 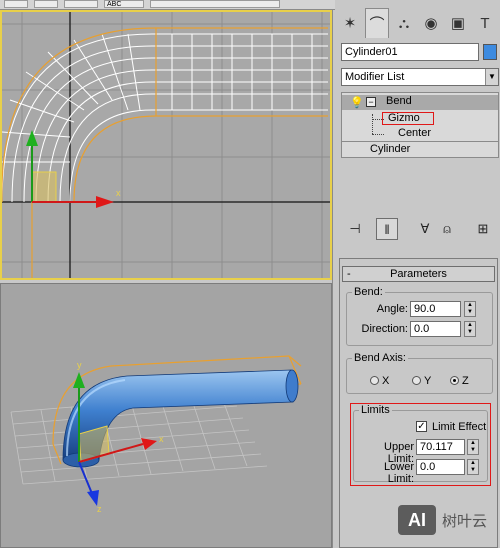 I want to click on axis-y-label: Y, so click(x=428, y=381).